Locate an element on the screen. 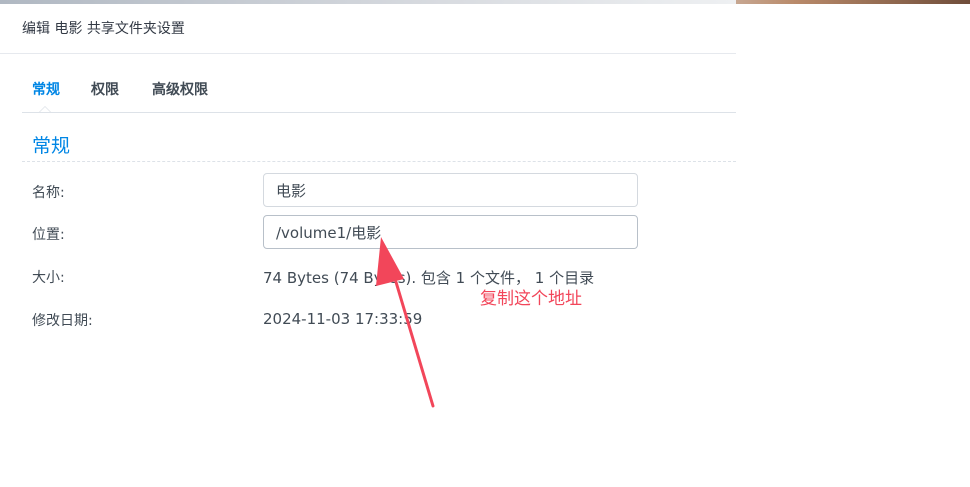 This screenshot has height=487, width=970. tab-advanced-permissions: 高级权限 is located at coordinates (180, 89).